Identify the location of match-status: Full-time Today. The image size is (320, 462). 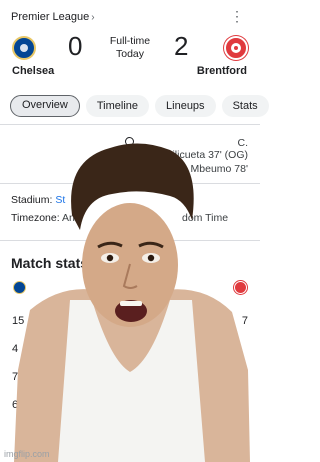
(130, 48).